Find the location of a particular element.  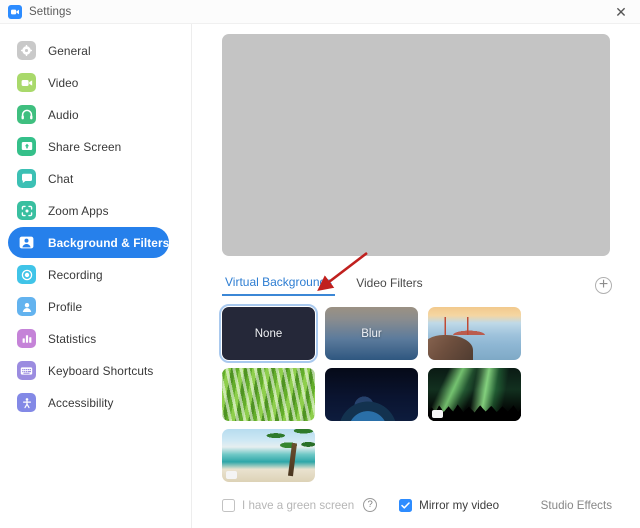

background-thumbnail-aurora is located at coordinates (474, 394).